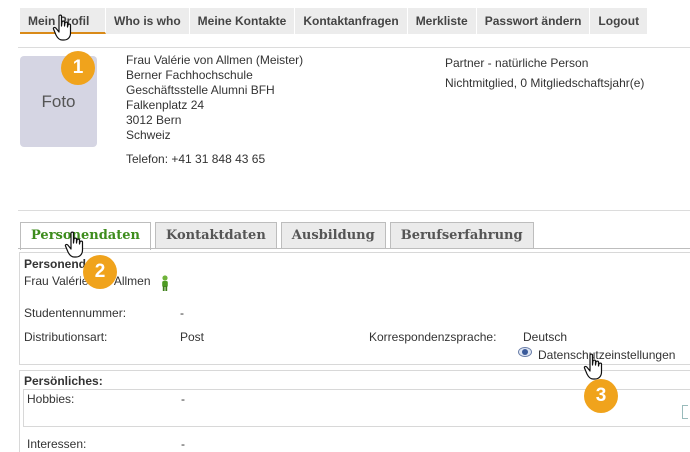 This screenshot has width=690, height=452. I want to click on resize-handle, so click(685, 412).